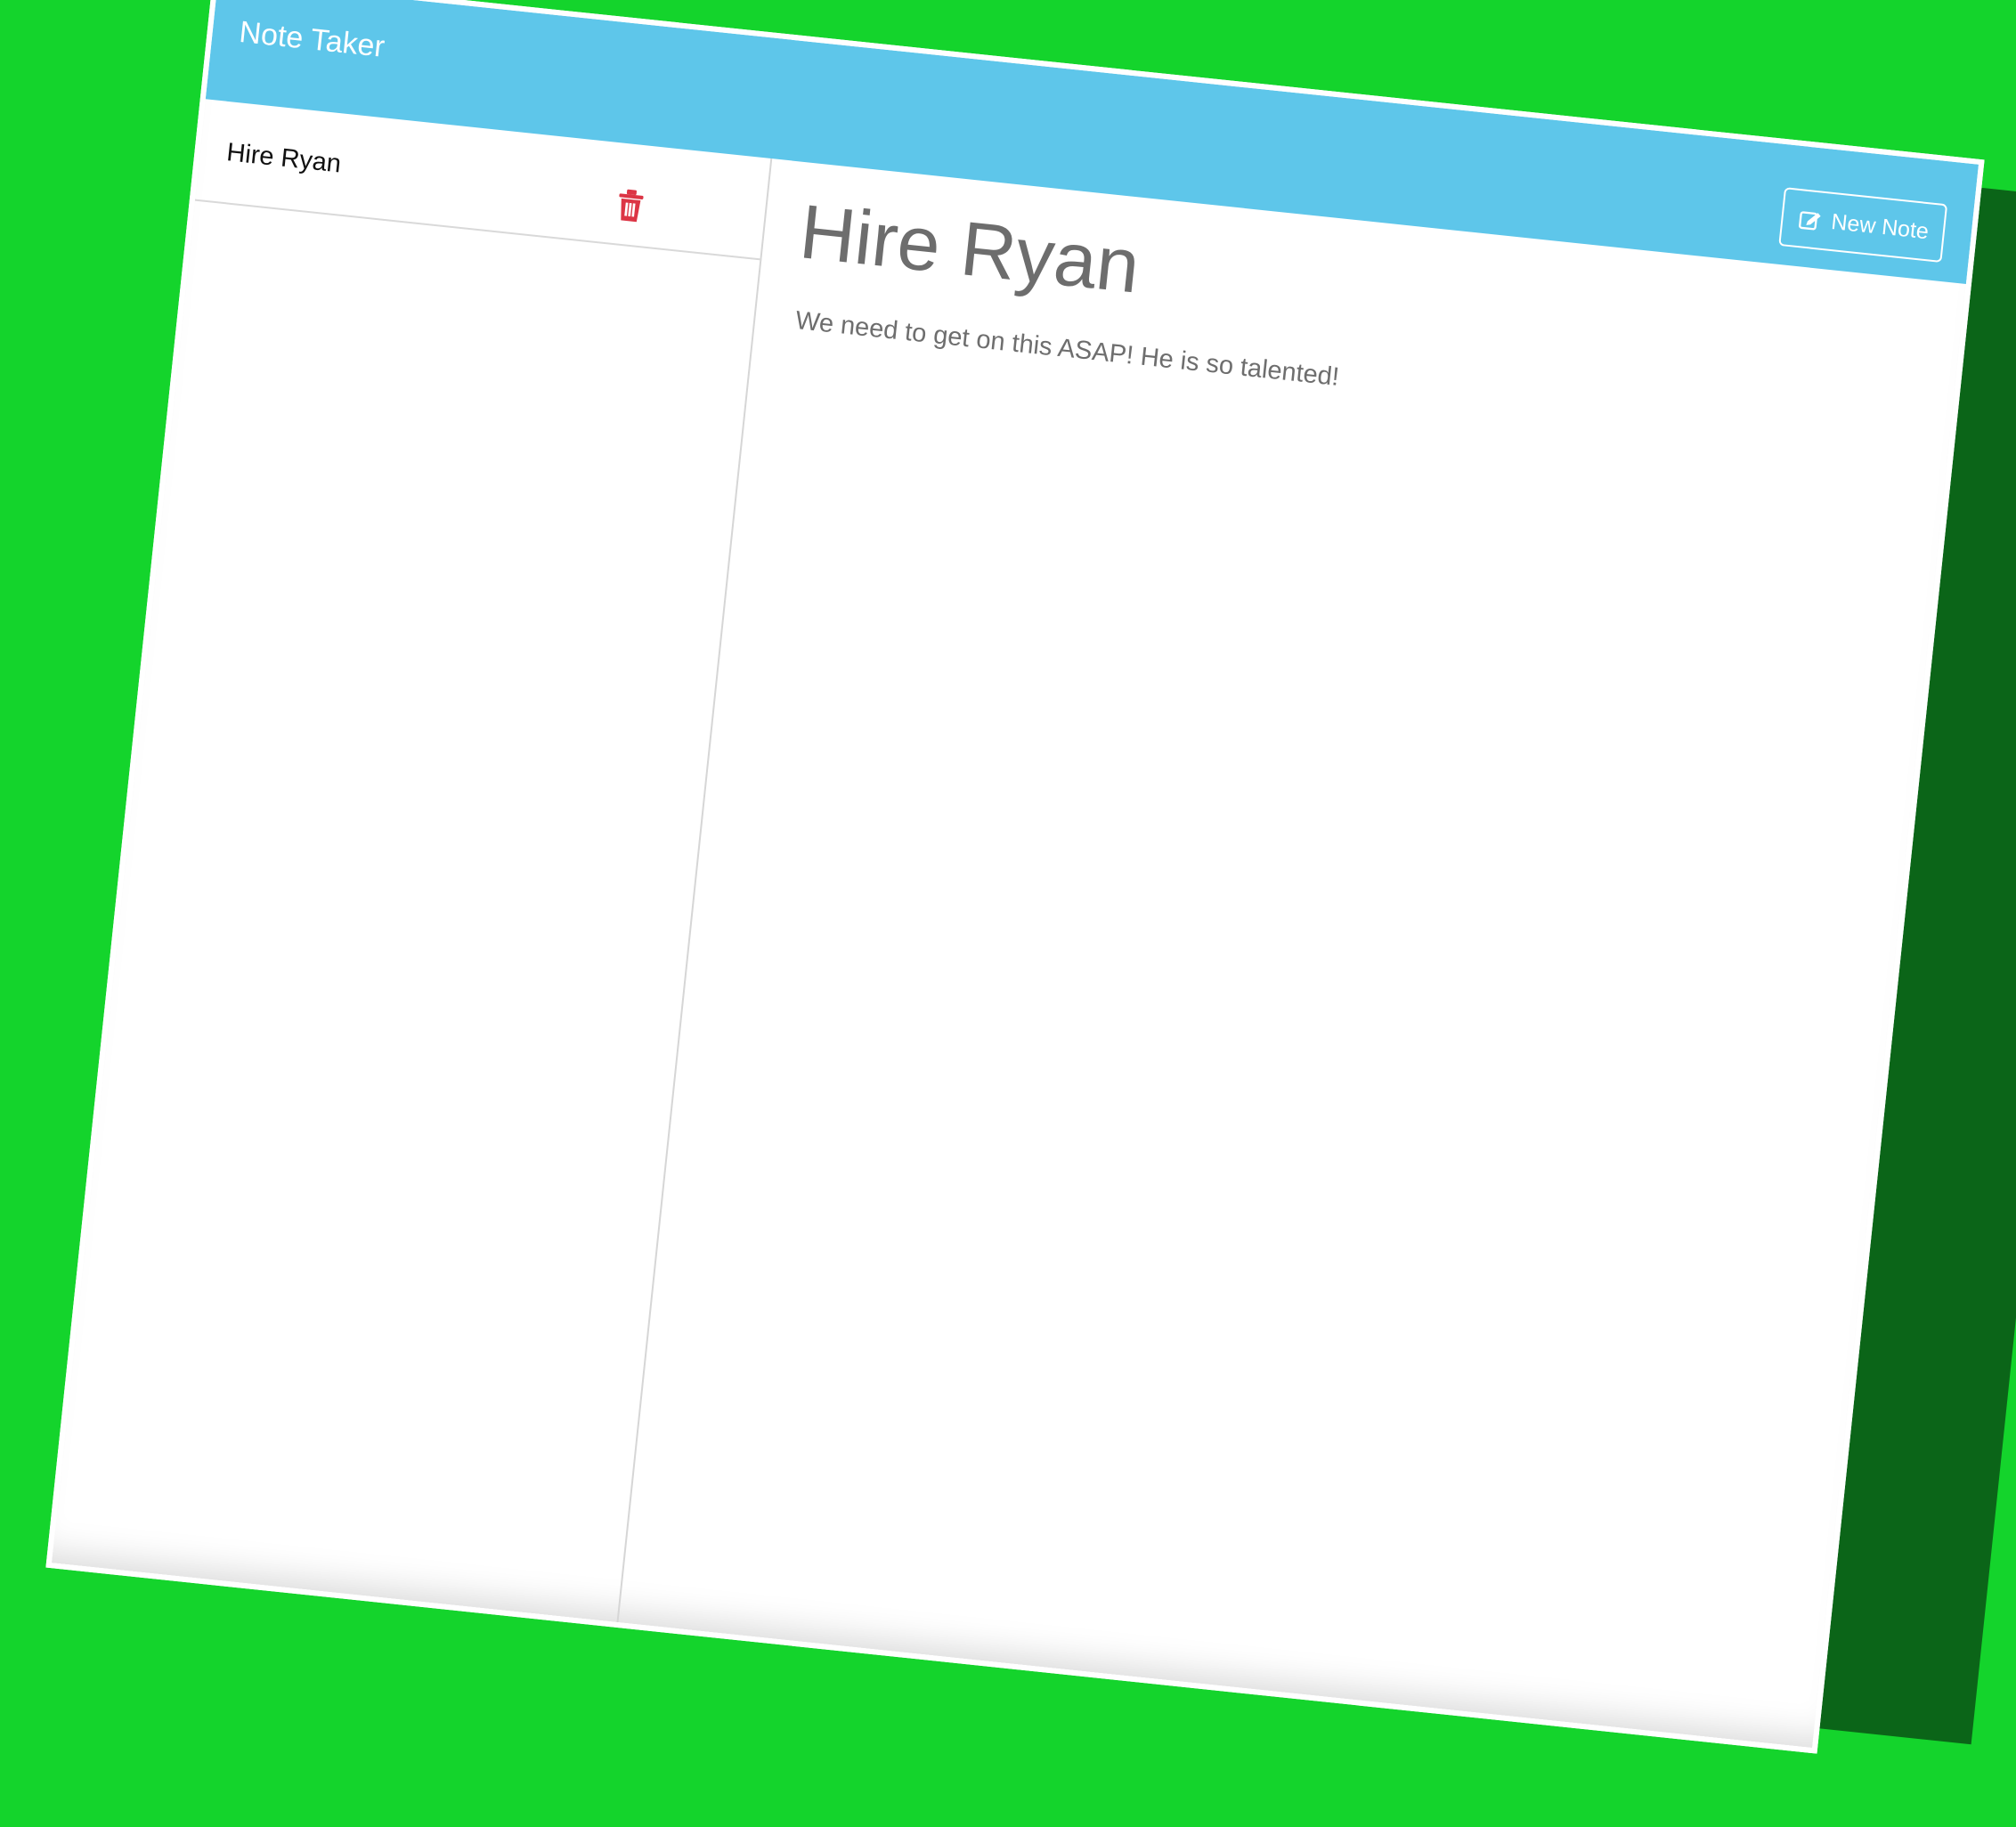 The height and width of the screenshot is (1827, 2016). I want to click on note-item-title: Hire Ryan, so click(284, 158).